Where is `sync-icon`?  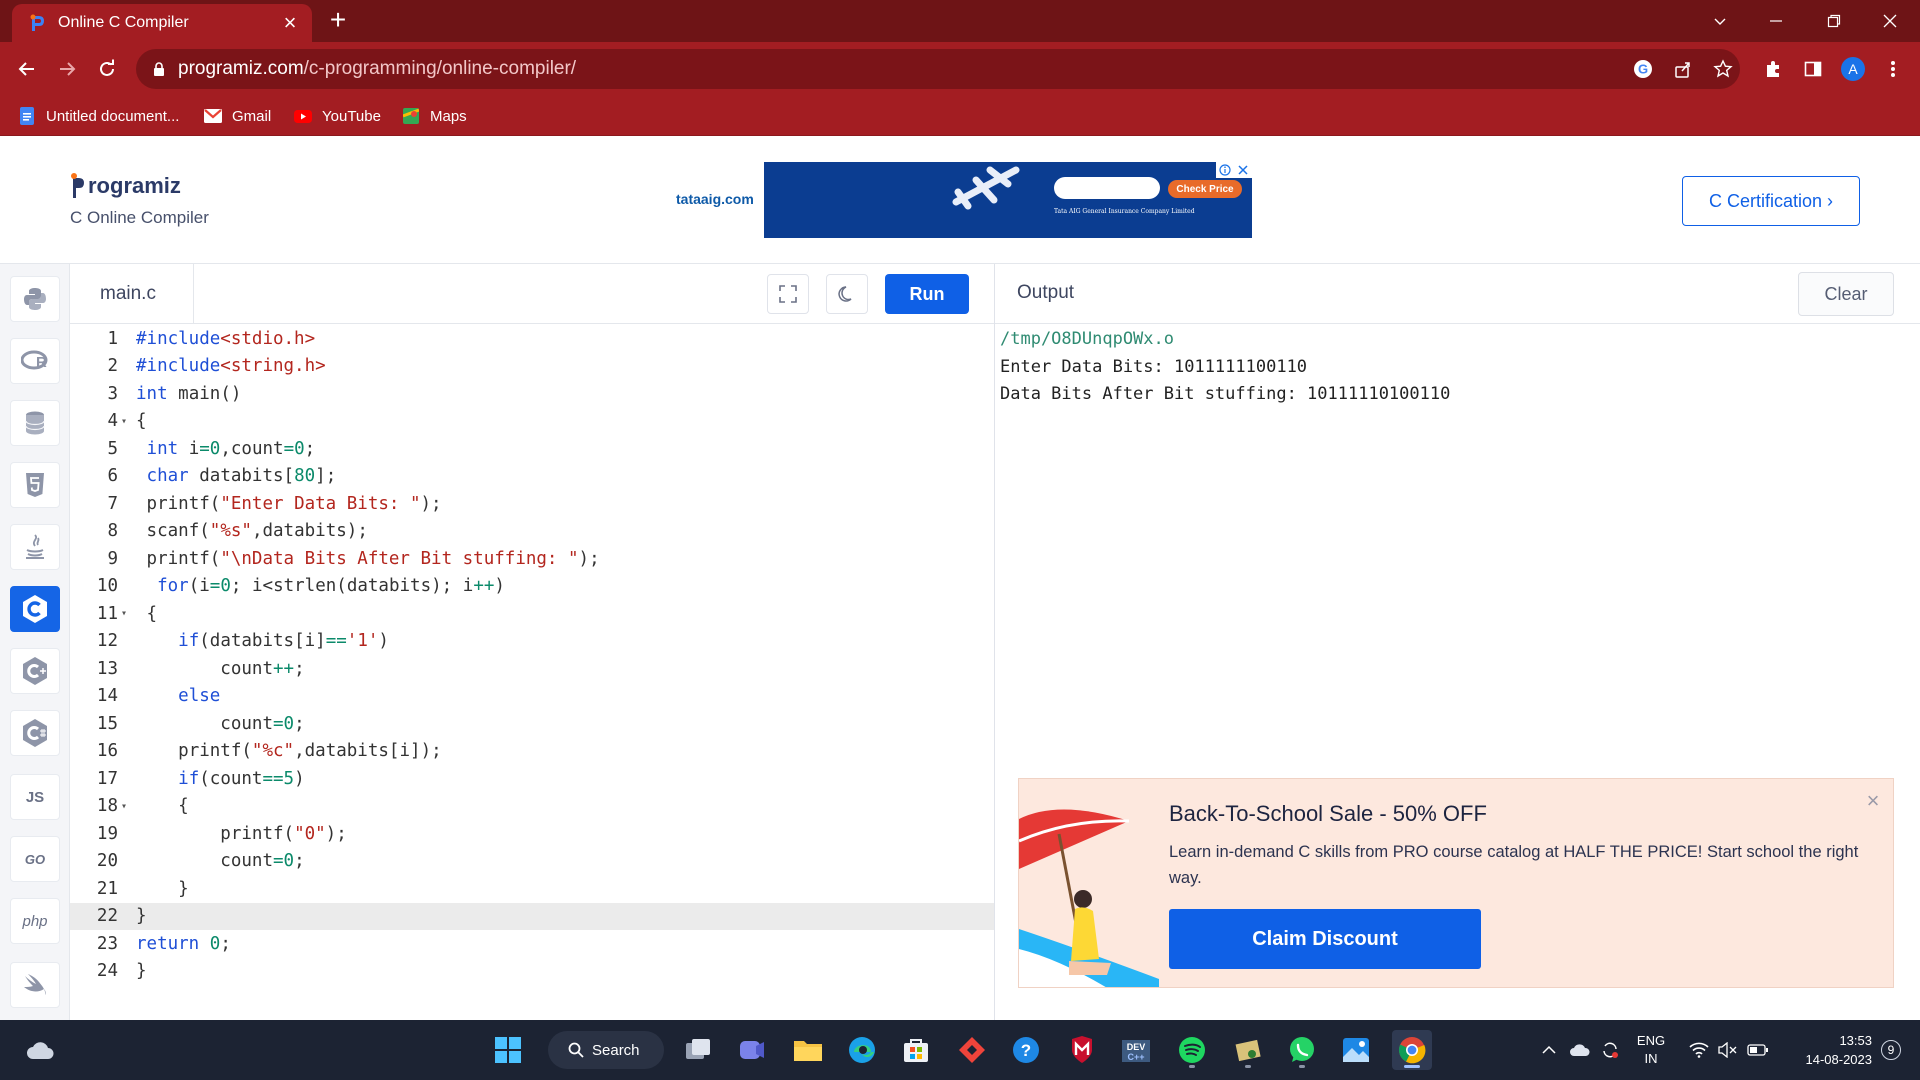
sync-icon is located at coordinates (1610, 1050).